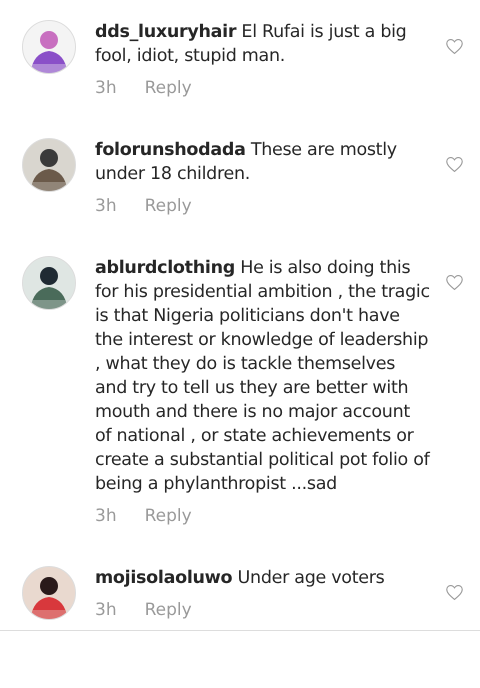 Image resolution: width=480 pixels, height=688 pixels. I want to click on comment-text: folorunshodada These are mostly under 18 children., so click(246, 162).